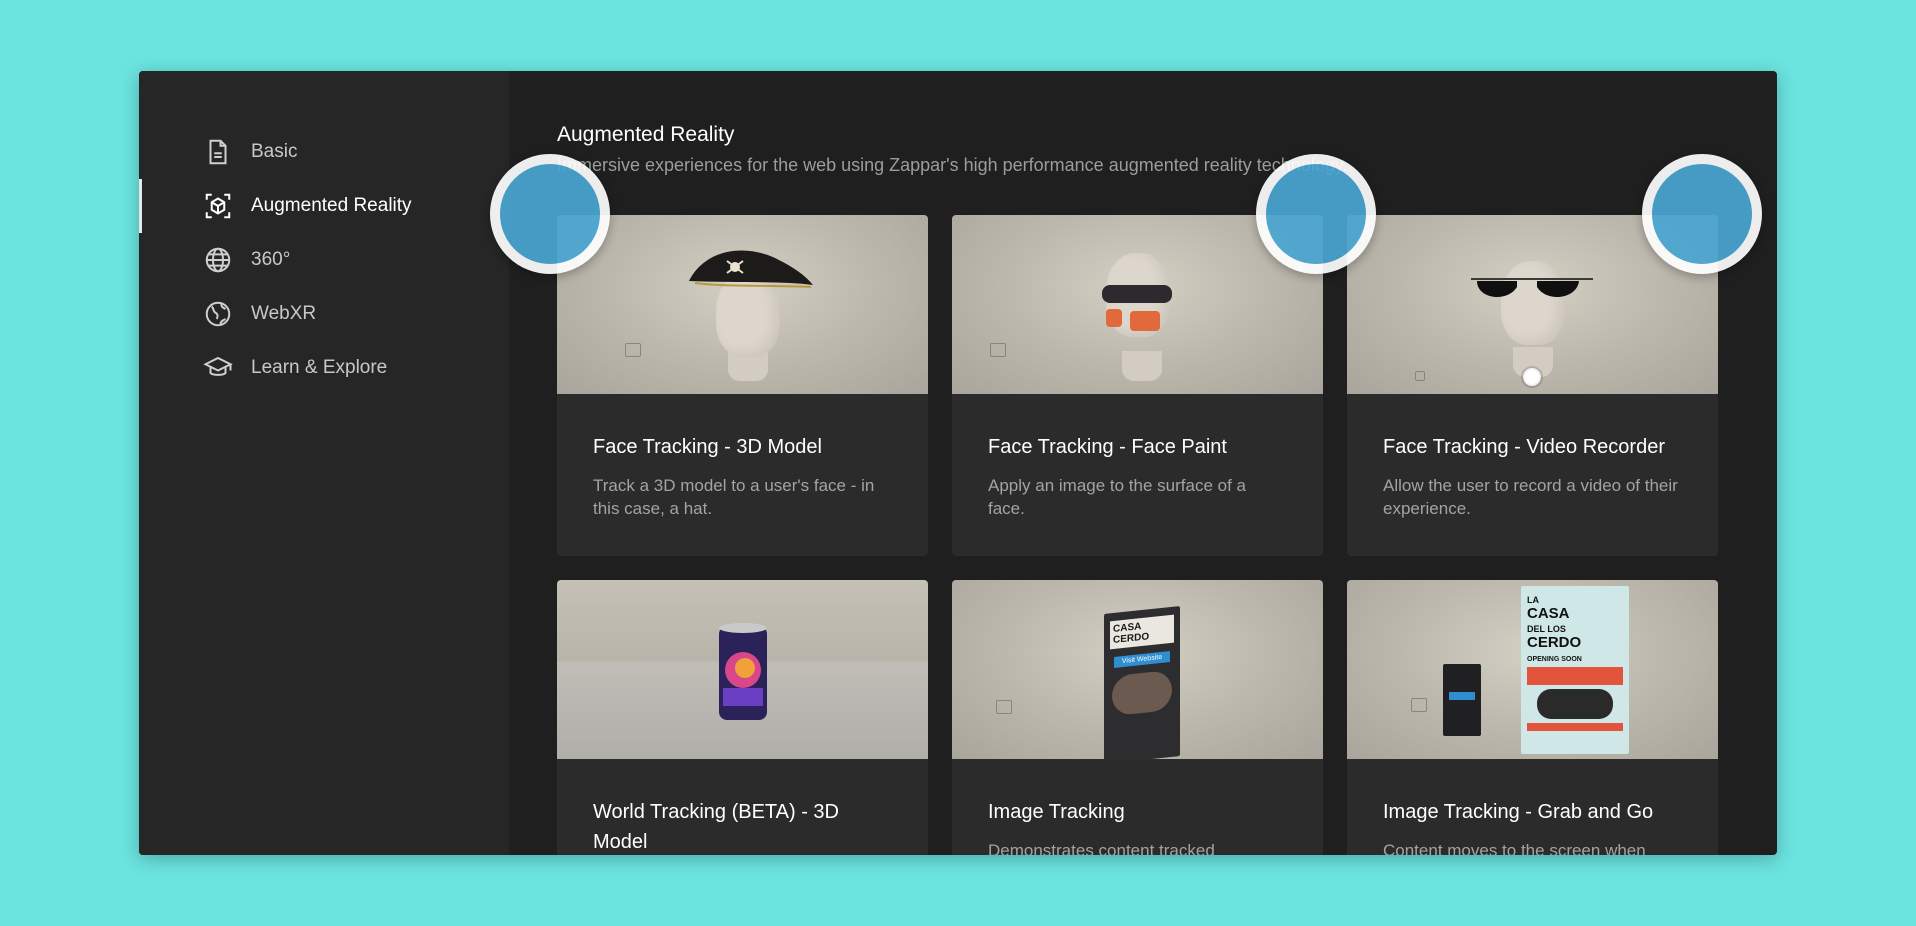 This screenshot has width=1916, height=926. Describe the element at coordinates (218, 260) in the screenshot. I see `globe-grid-icon` at that location.